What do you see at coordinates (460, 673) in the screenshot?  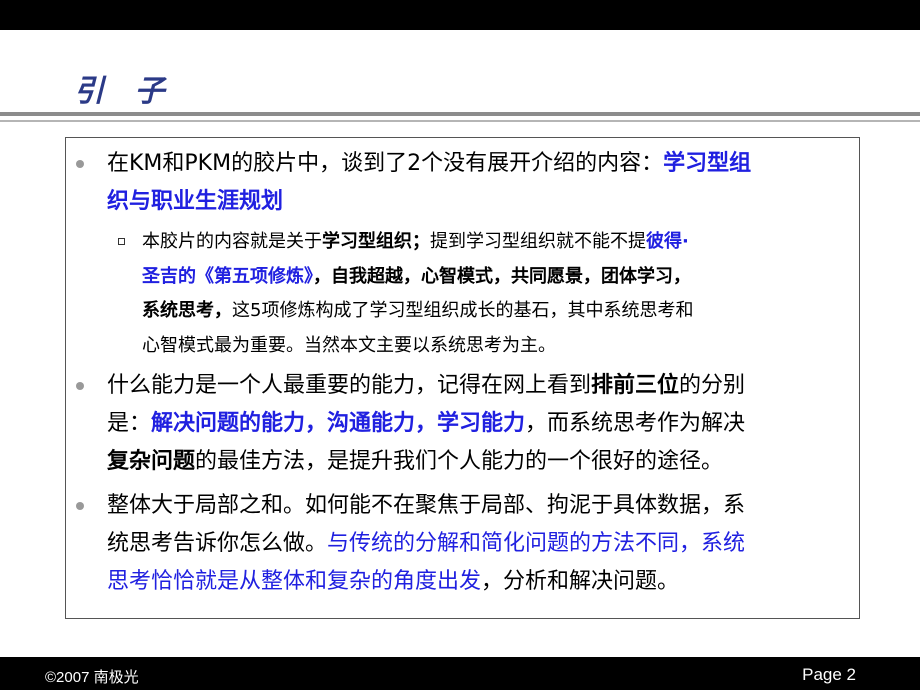 I see `footer-bar: ©2007 南极光 Page 2` at bounding box center [460, 673].